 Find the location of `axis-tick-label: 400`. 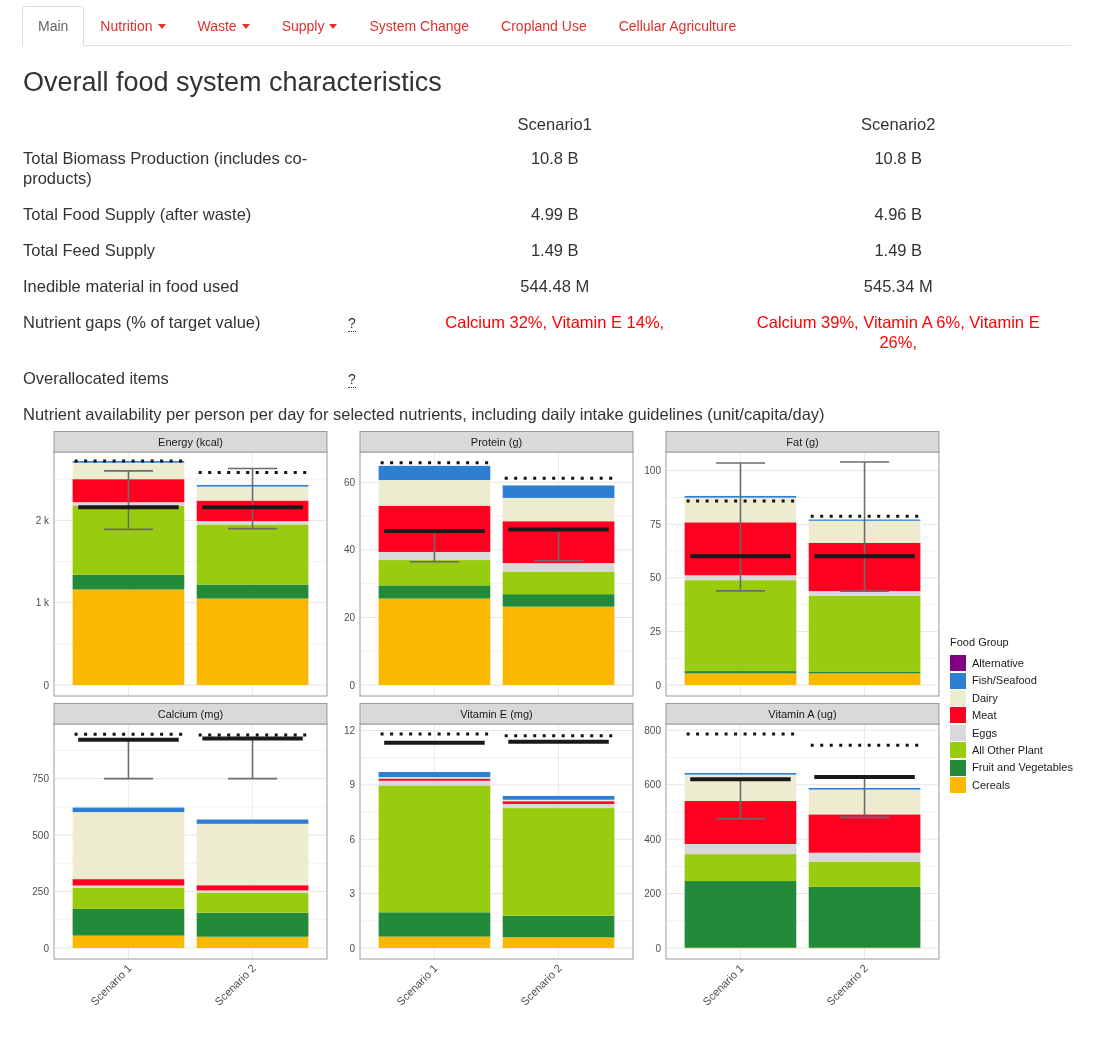

axis-tick-label: 400 is located at coordinates (652, 839).